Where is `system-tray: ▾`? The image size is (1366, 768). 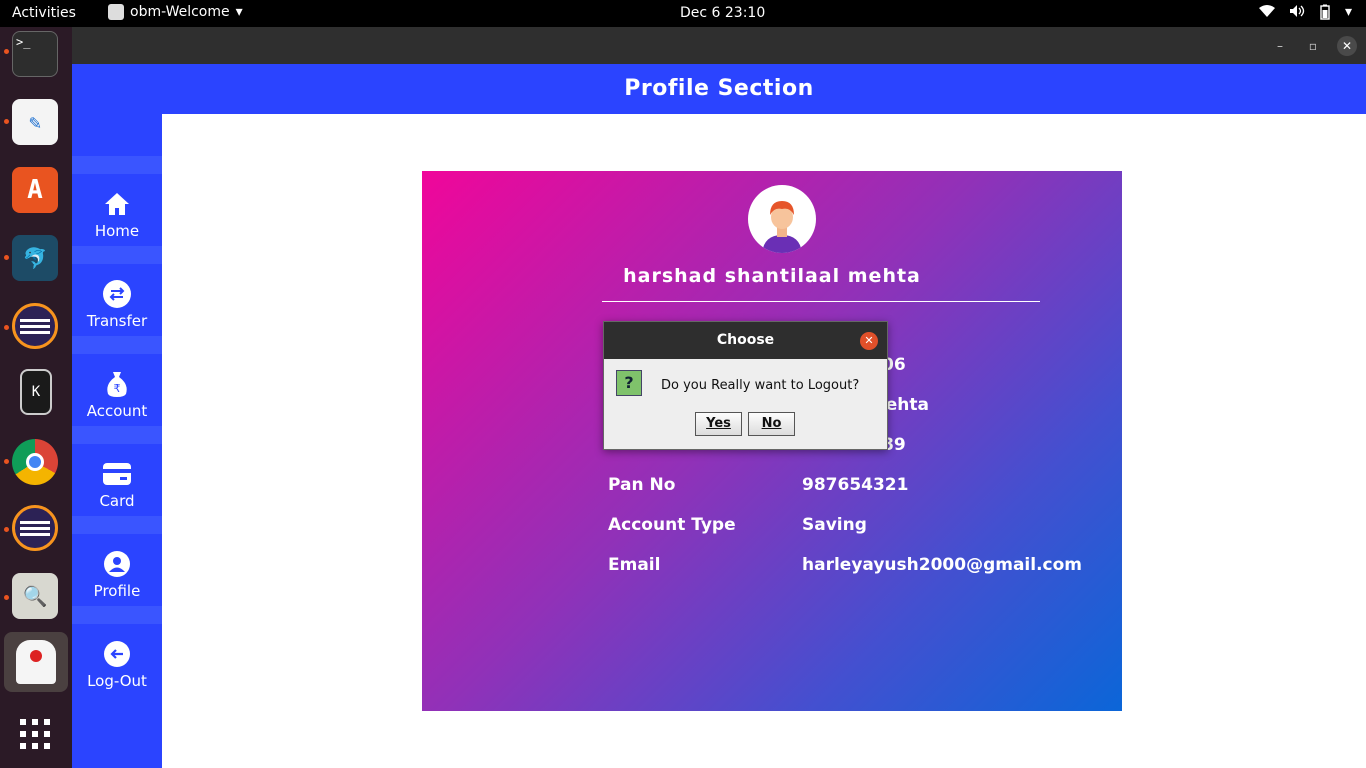
system-tray: ▾ is located at coordinates (1305, 14).